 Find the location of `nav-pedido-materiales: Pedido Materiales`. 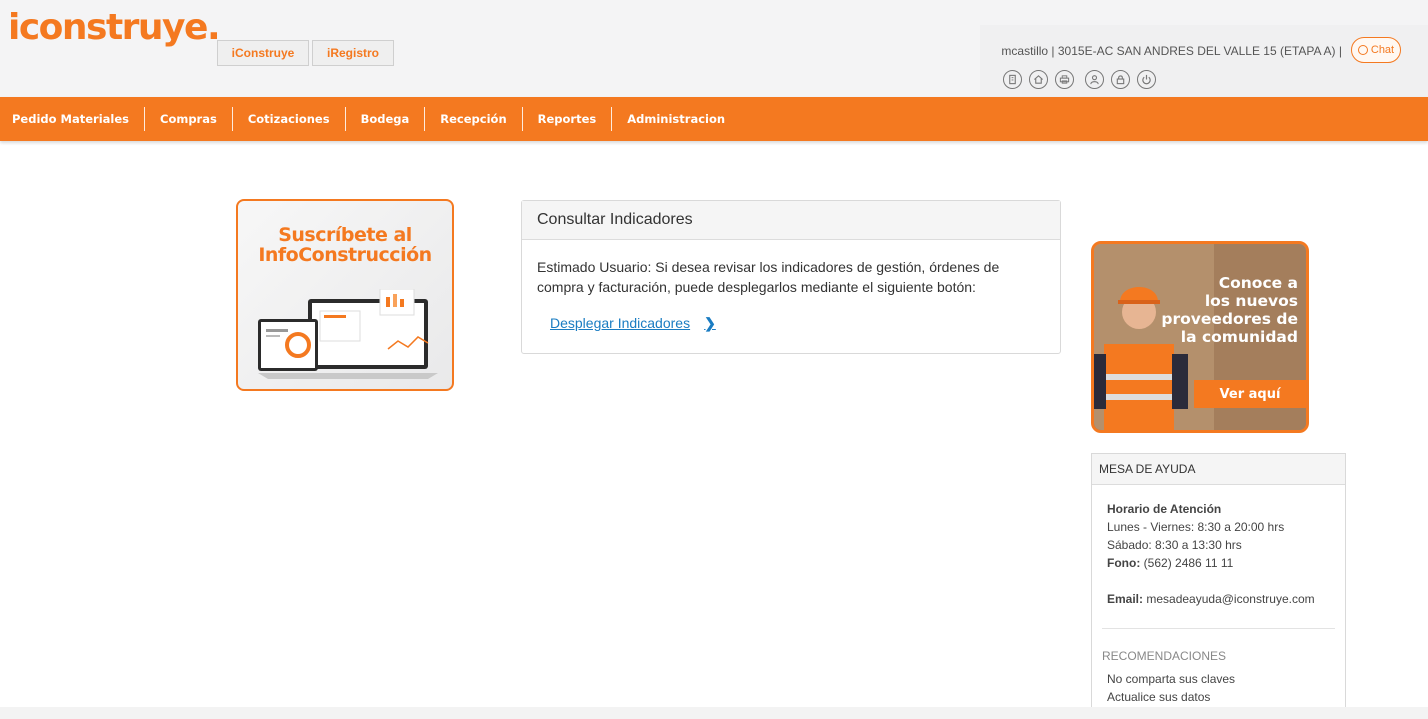

nav-pedido-materiales: Pedido Materiales is located at coordinates (72, 119).